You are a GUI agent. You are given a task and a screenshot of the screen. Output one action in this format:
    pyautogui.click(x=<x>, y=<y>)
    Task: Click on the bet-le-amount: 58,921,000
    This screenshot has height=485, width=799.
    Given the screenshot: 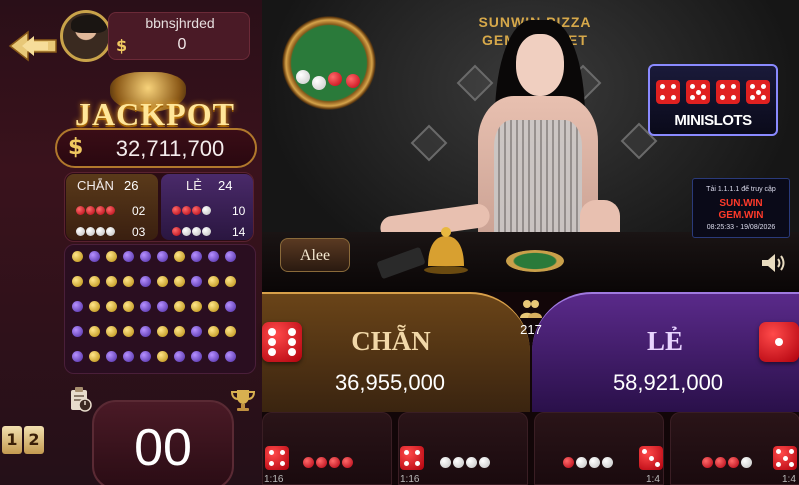 What is the action you would take?
    pyautogui.click(x=668, y=382)
    